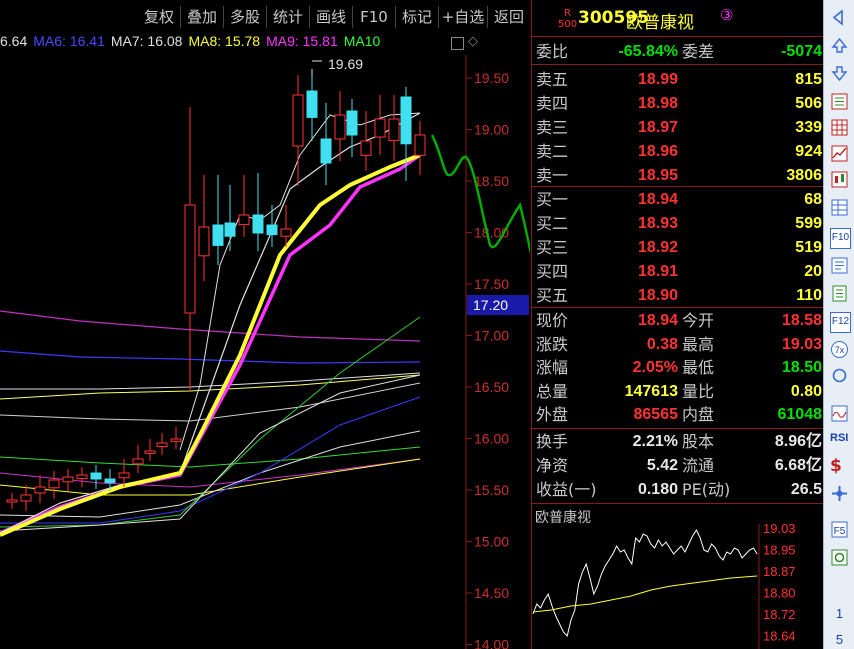 The height and width of the screenshot is (649, 854). What do you see at coordinates (302, 41) in the screenshot?
I see `ma9-value: MA9: 15.81` at bounding box center [302, 41].